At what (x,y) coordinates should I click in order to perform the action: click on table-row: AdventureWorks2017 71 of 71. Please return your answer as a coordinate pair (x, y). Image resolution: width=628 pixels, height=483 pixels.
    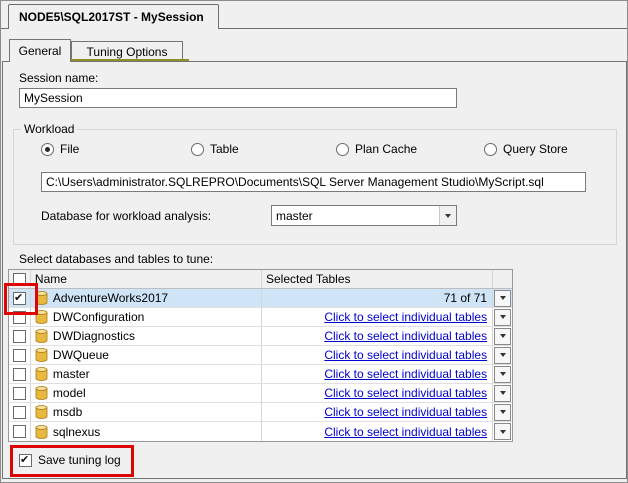
    Looking at the image, I should click on (260, 298).